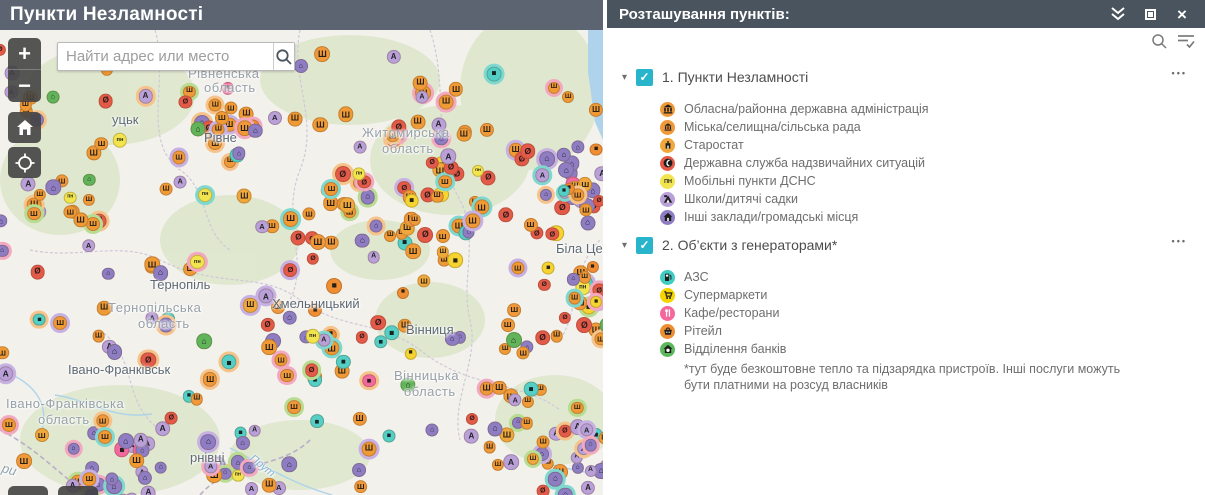 The height and width of the screenshot is (495, 1205). Describe the element at coordinates (24, 127) in the screenshot. I see `home-button` at that location.